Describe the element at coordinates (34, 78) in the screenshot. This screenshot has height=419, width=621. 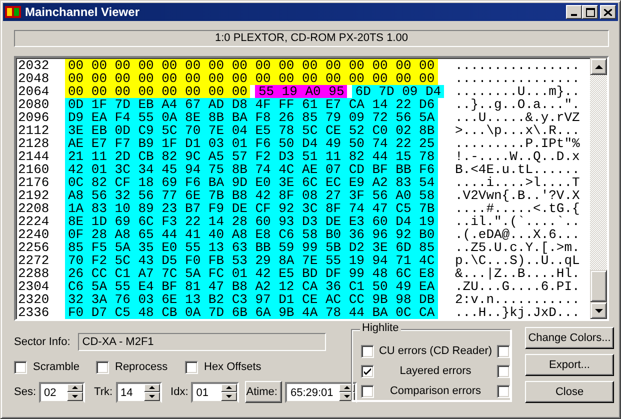
I see `offset-label: 2048` at that location.